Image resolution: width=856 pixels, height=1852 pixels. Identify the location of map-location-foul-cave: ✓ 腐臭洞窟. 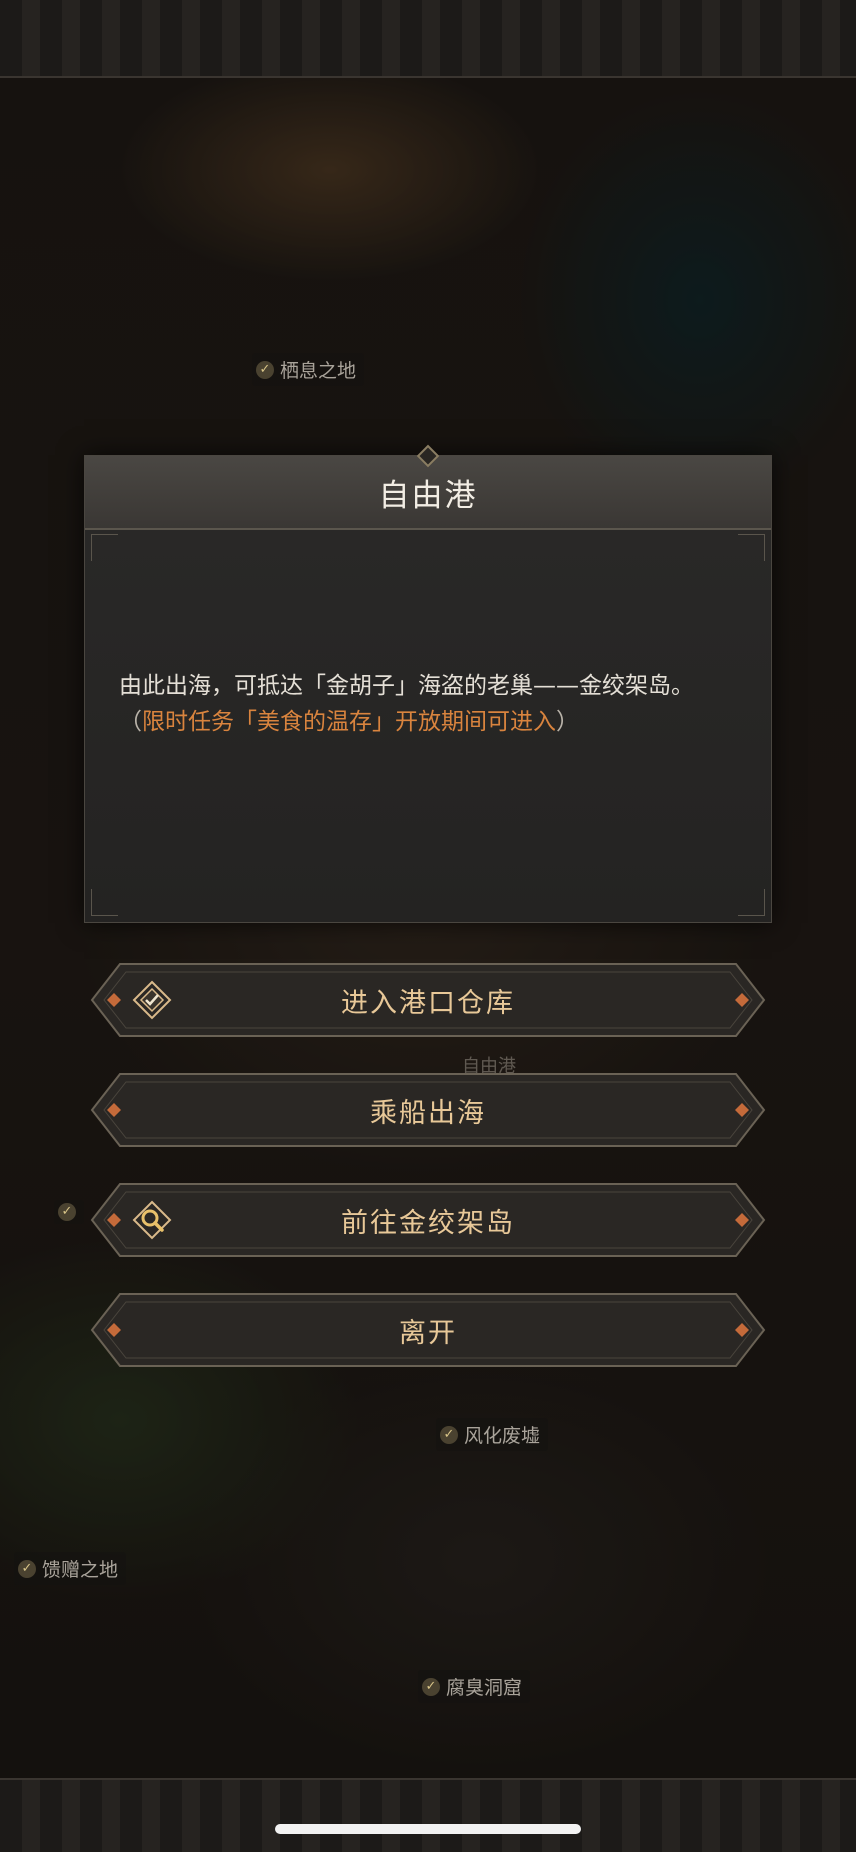
(474, 1686).